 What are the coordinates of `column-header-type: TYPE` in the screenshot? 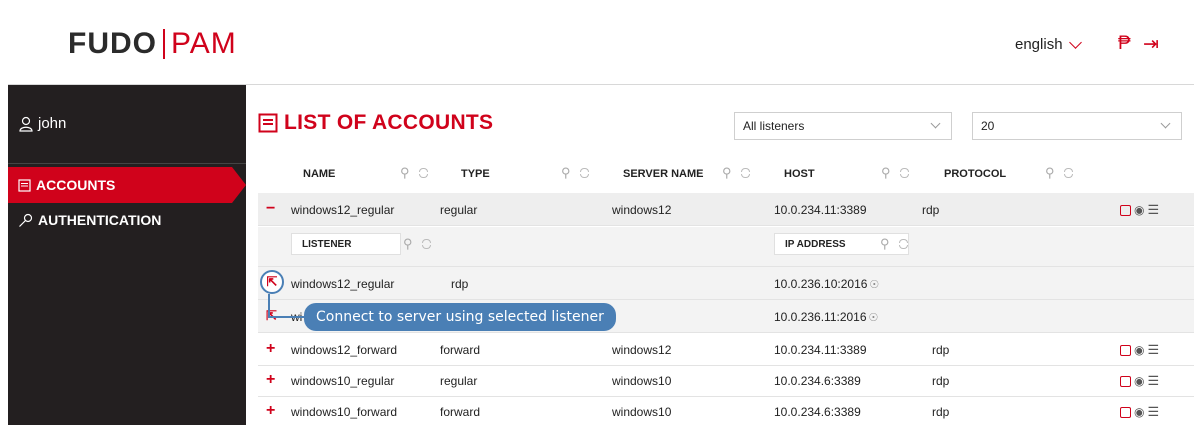 It's located at (475, 174).